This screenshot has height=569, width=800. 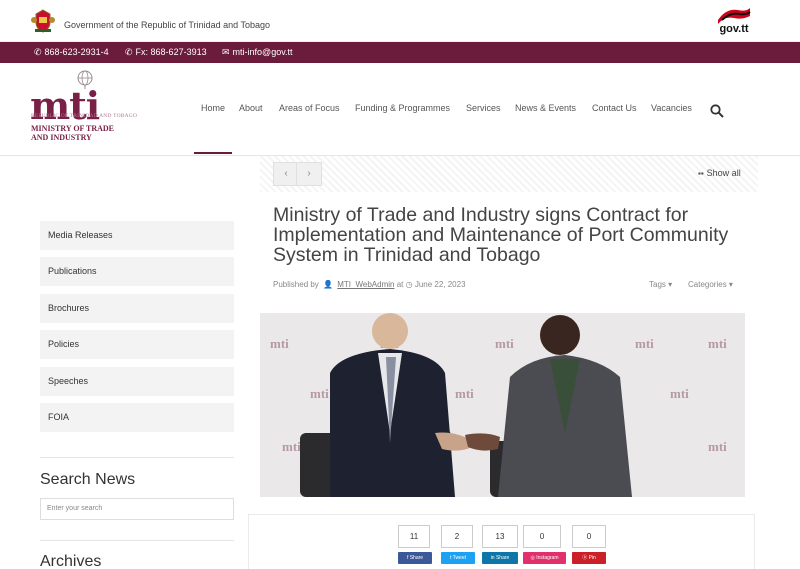 I want to click on tags-label: Tags, so click(x=657, y=284).